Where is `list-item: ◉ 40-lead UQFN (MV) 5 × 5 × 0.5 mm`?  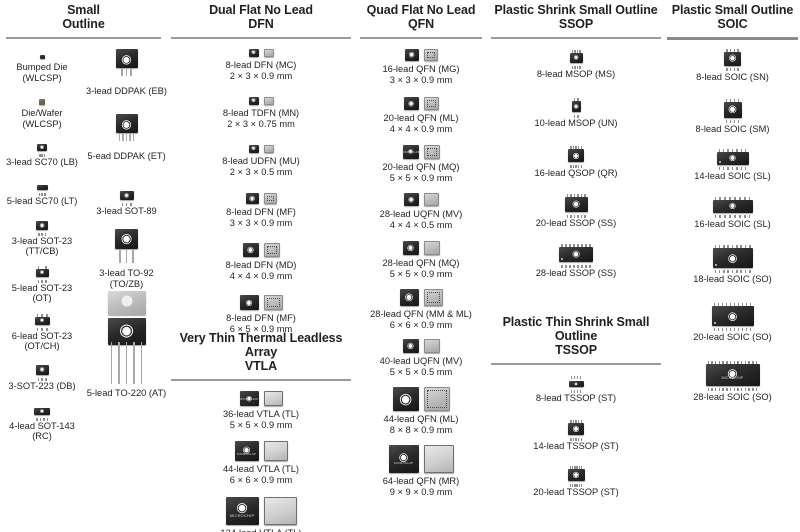
list-item: ◉ 40-lead UQFN (MV) 5 × 5 × 0.5 mm is located at coordinates (421, 358).